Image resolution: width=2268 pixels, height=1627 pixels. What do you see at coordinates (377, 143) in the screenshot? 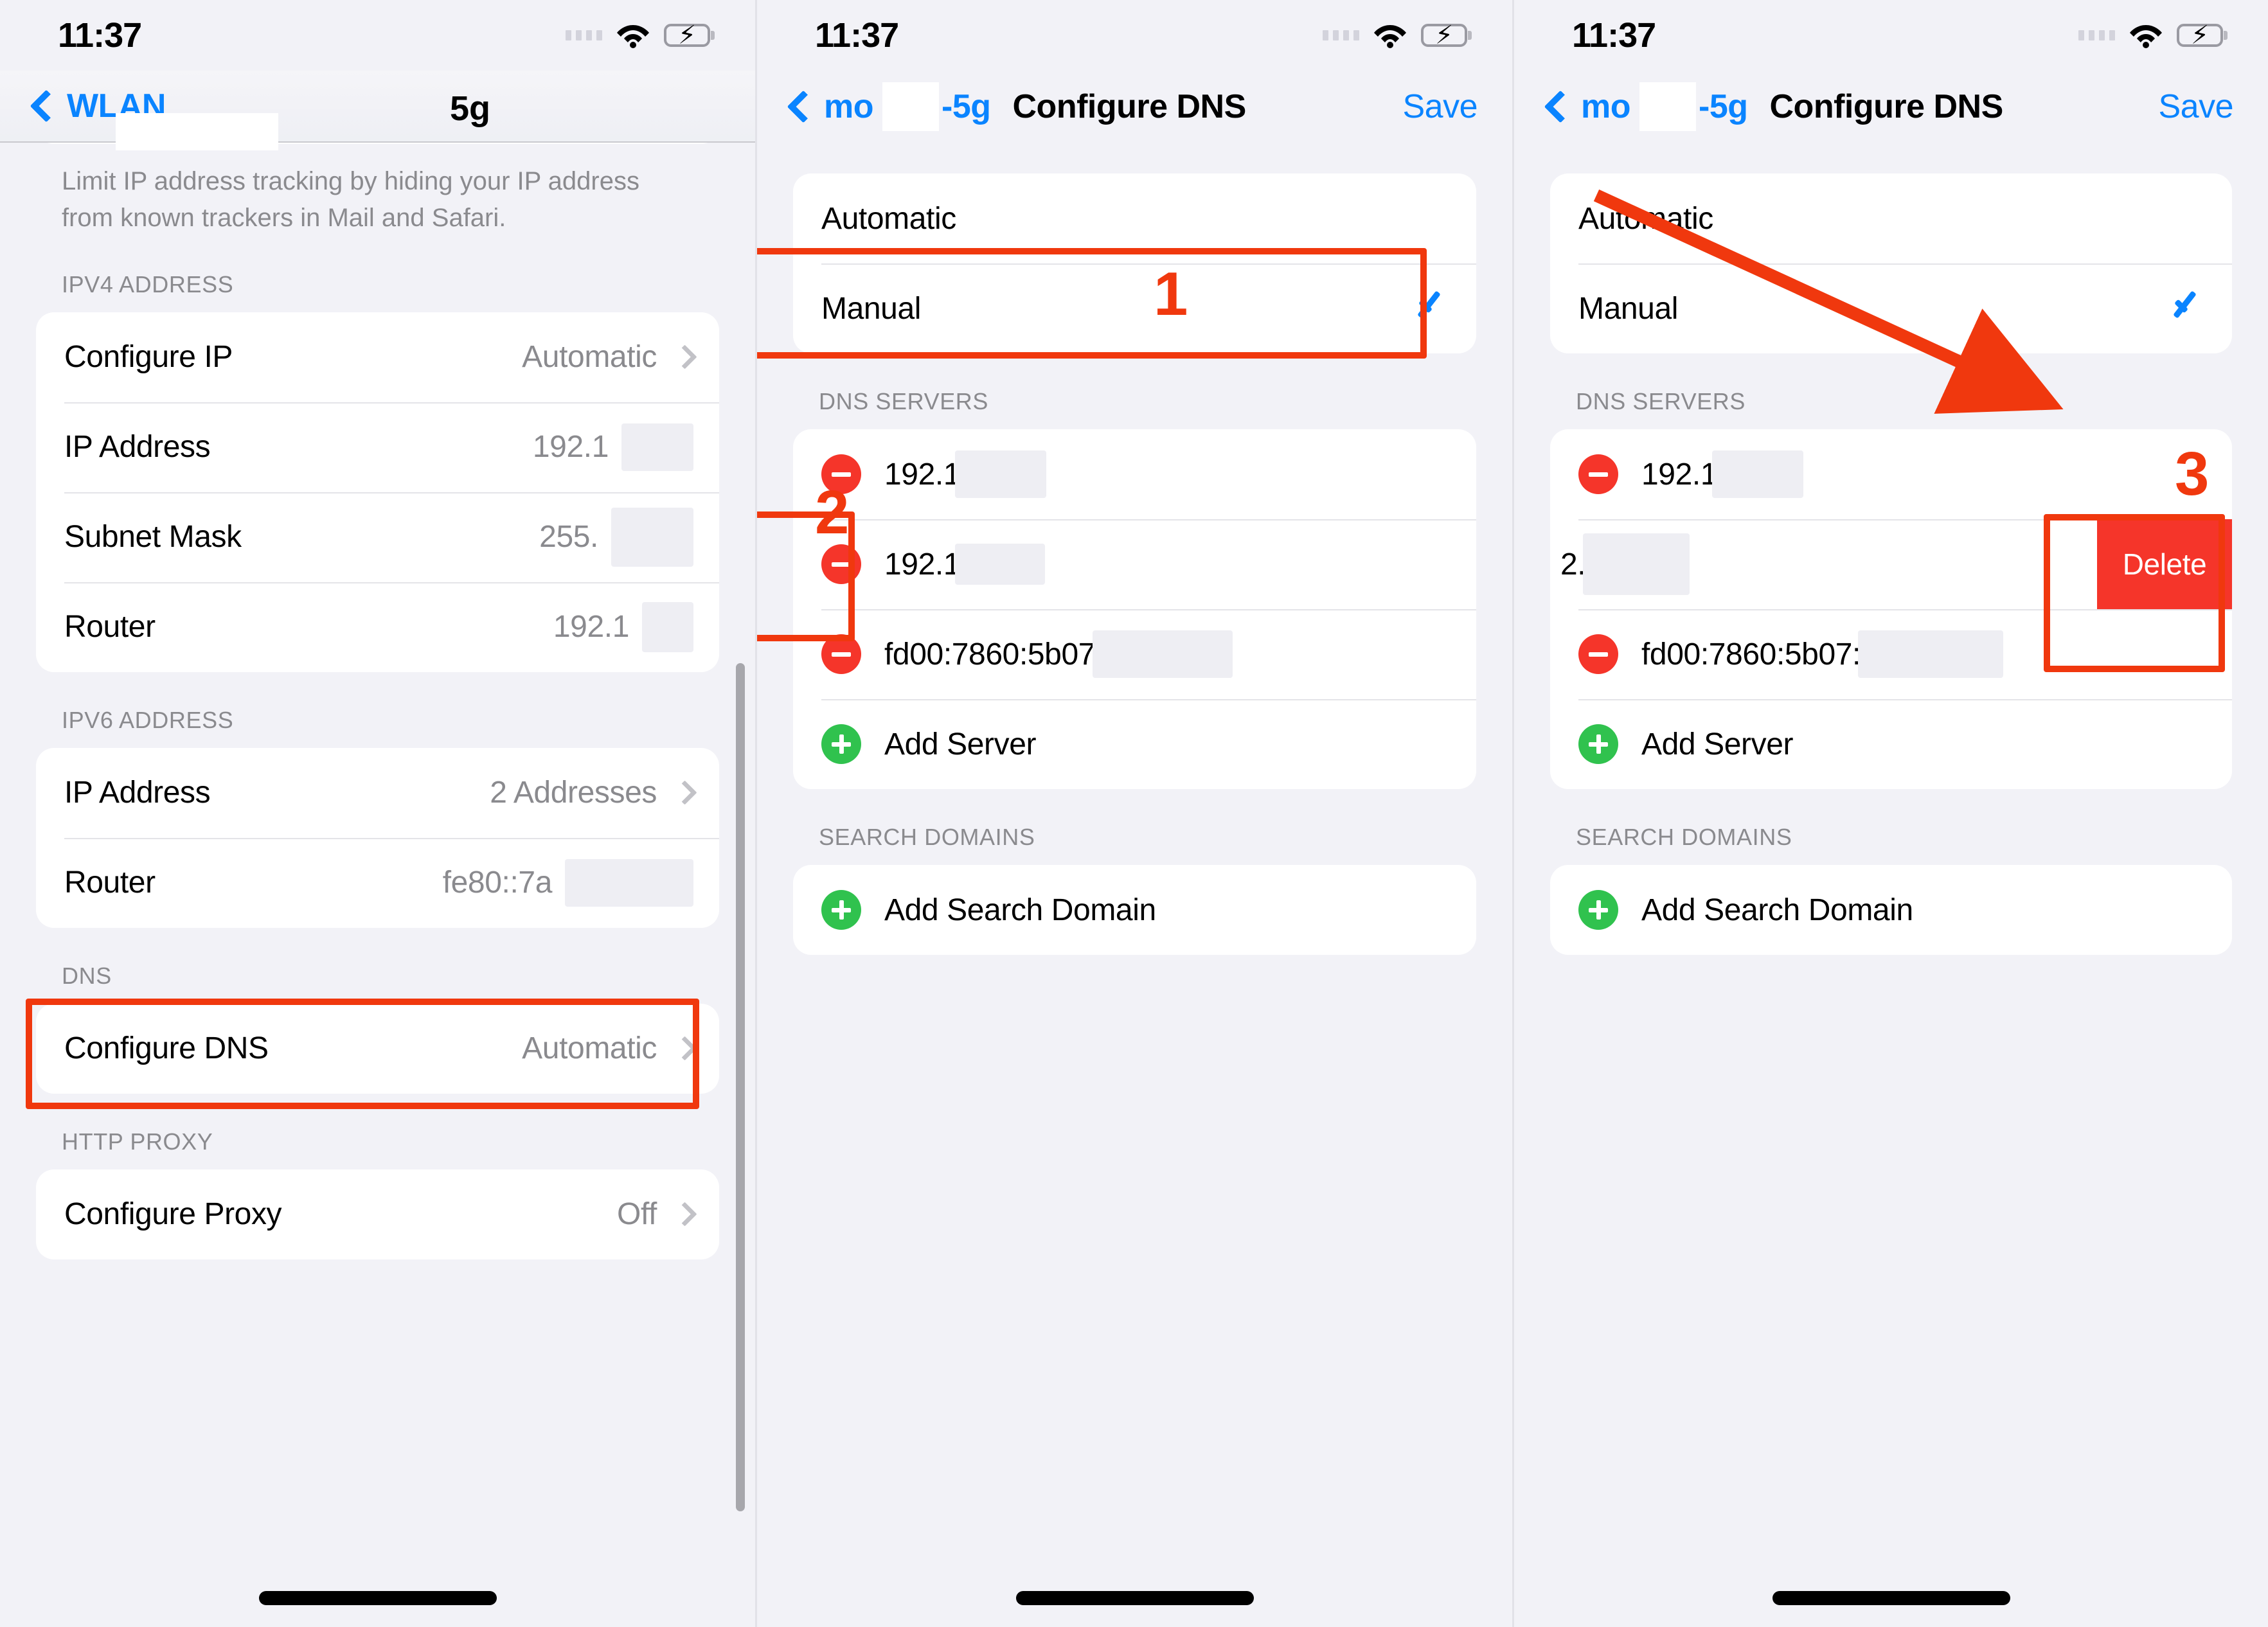
I see `card-partial-top` at bounding box center [377, 143].